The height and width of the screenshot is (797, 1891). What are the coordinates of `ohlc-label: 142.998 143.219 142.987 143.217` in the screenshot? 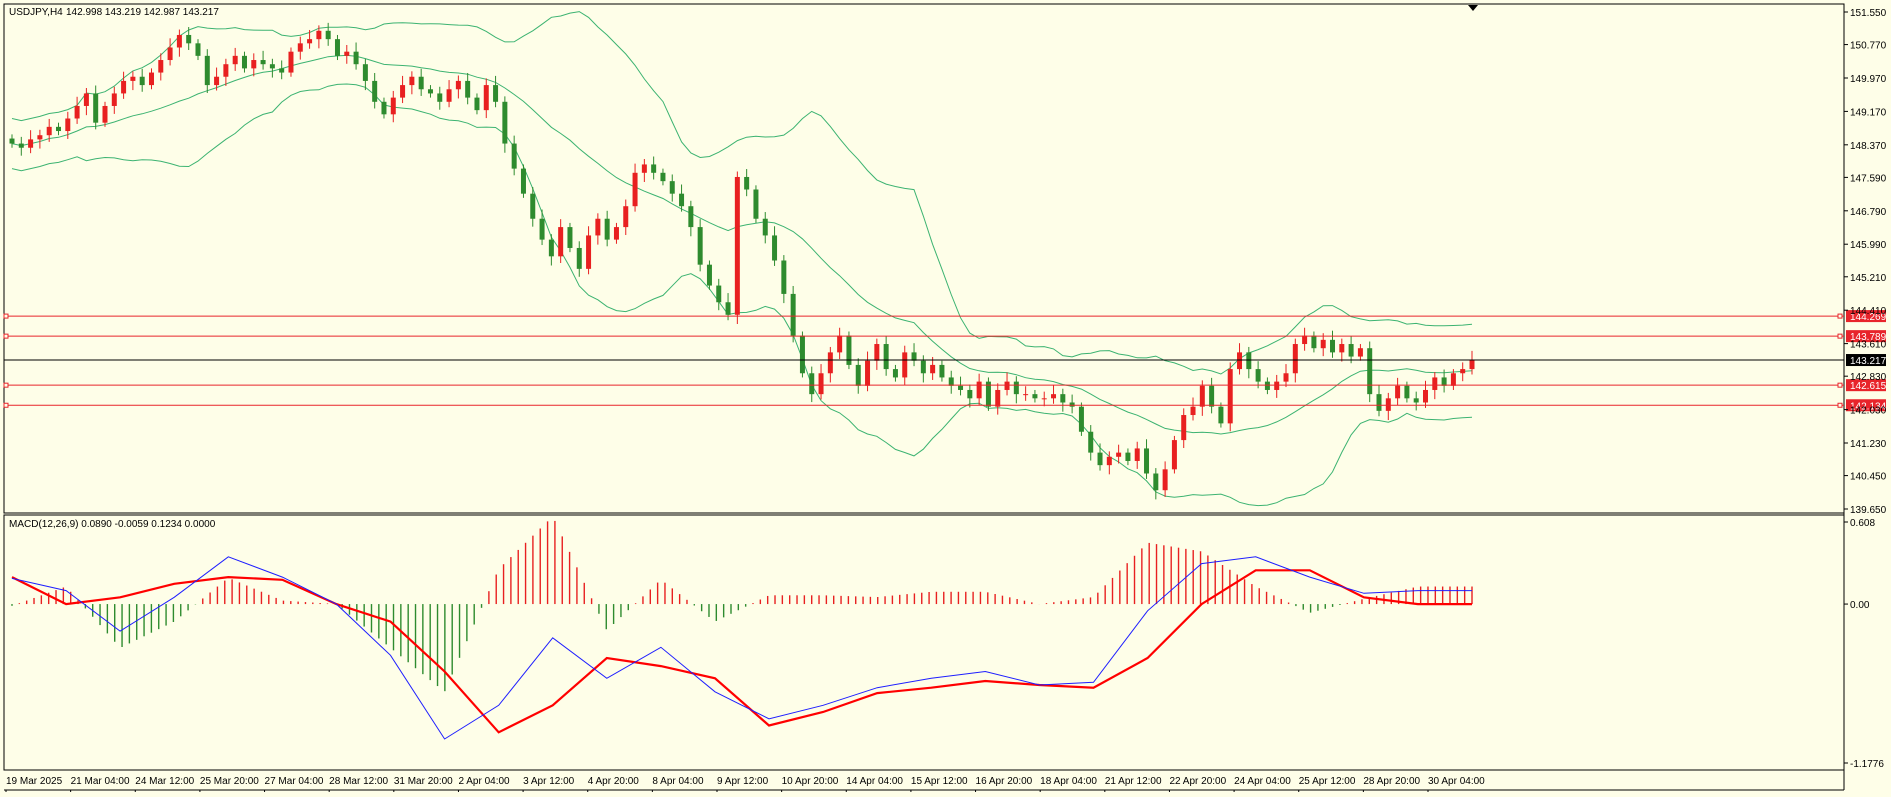 It's located at (142, 12).